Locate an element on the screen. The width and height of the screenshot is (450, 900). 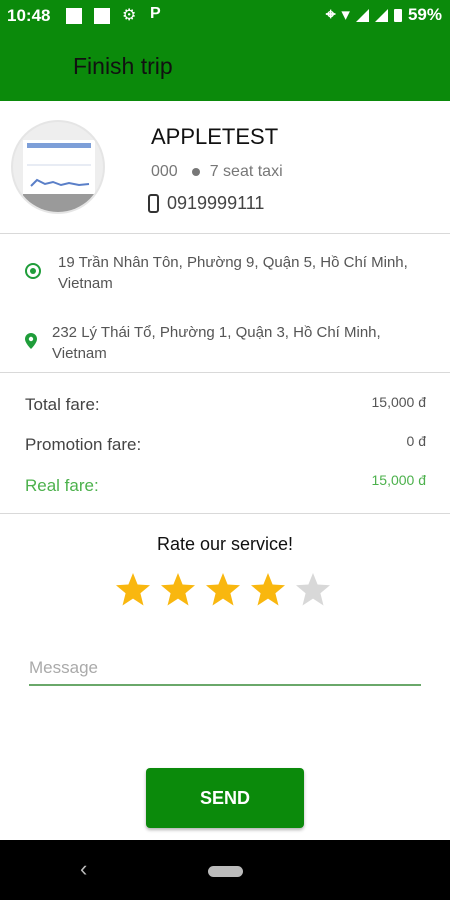
driver-vehicle-info: 000 7 seat taxi is located at coordinates (217, 172).